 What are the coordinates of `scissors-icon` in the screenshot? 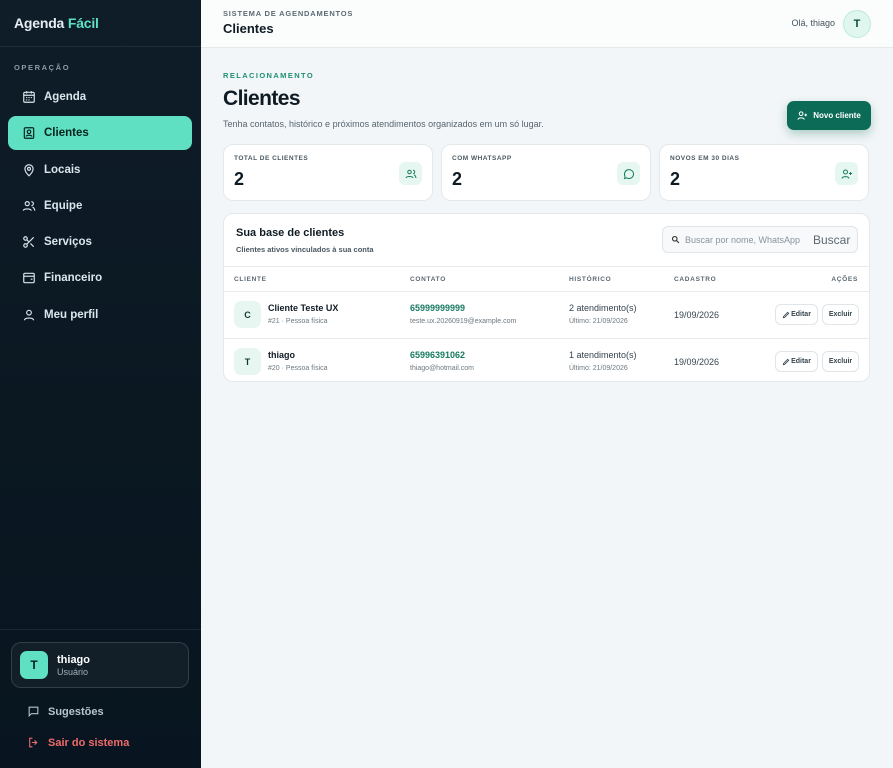 It's located at (29, 242).